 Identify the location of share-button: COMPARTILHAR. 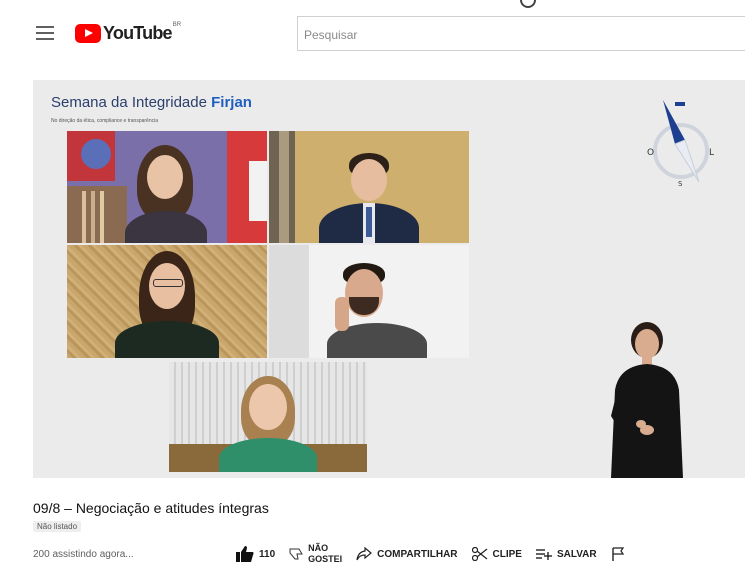
(407, 554).